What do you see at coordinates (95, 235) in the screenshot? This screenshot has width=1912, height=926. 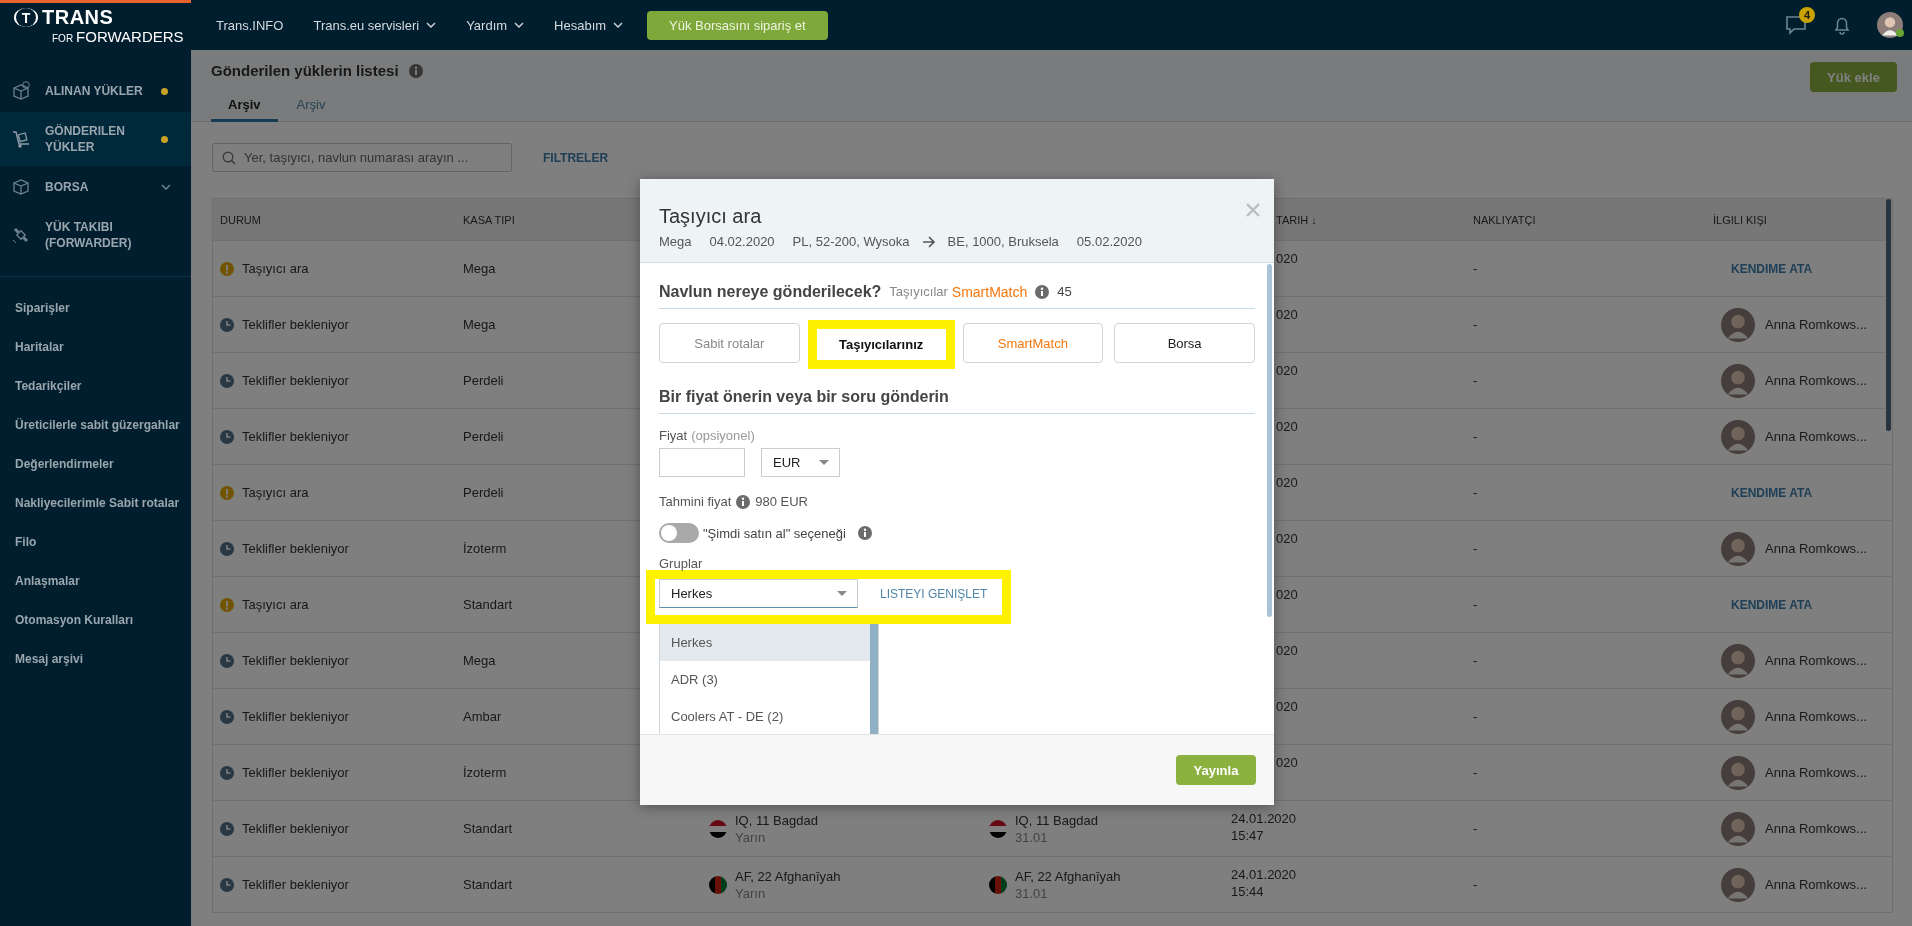 I see `sidebar-item: YÜK TAKIBI (FORWARDER)` at bounding box center [95, 235].